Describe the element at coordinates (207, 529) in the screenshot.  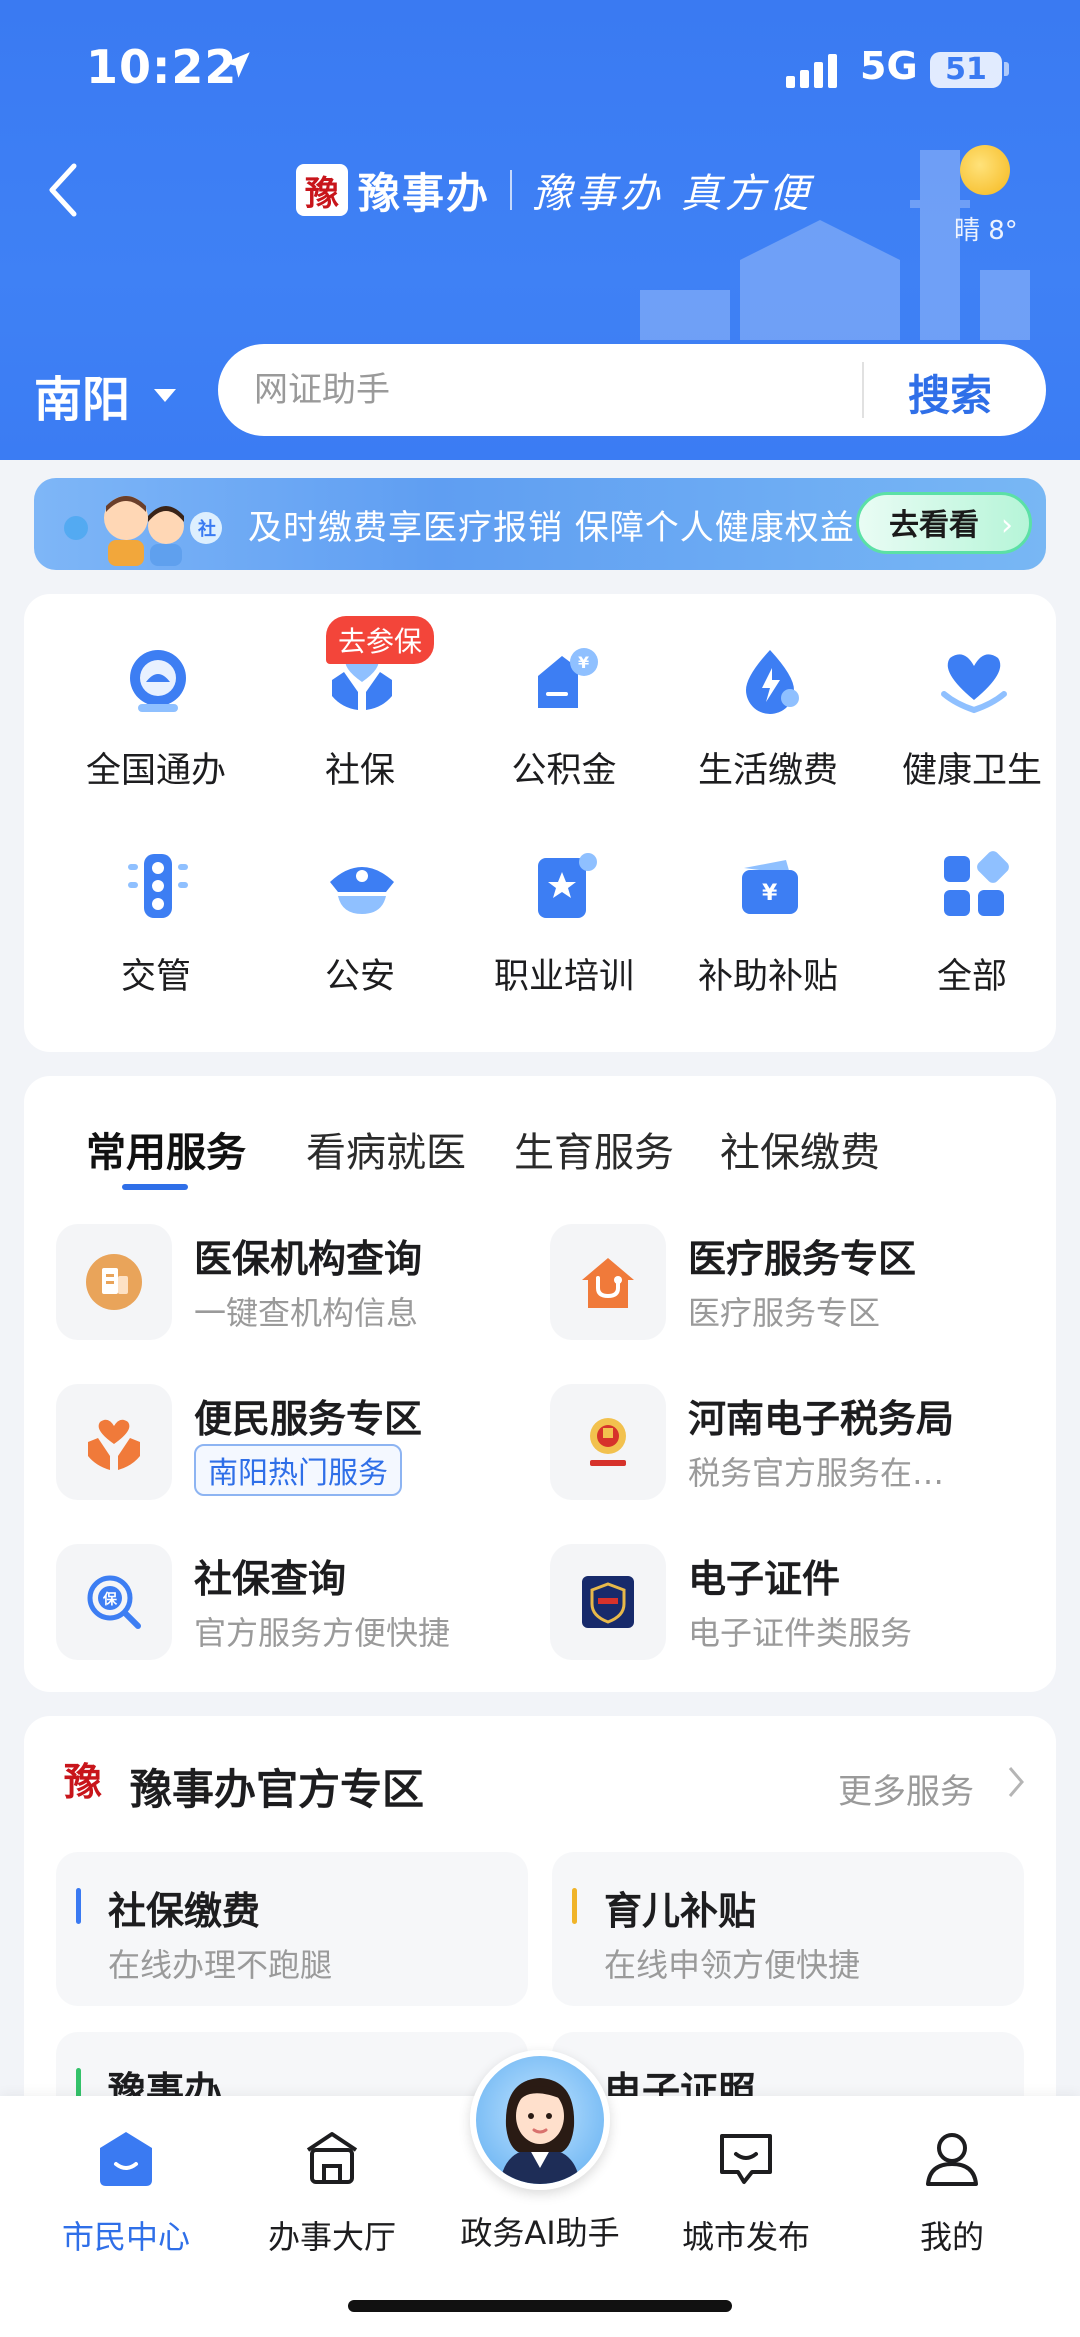
I see `svg-text: 社` at that location.